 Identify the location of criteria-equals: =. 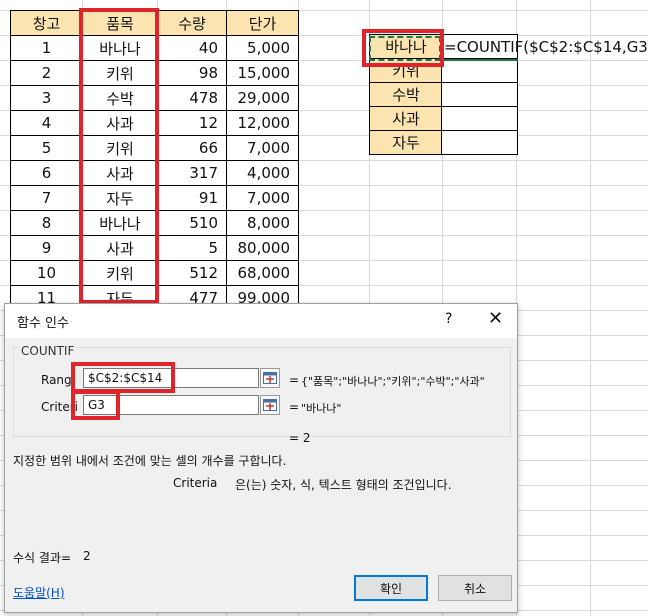
(294, 407).